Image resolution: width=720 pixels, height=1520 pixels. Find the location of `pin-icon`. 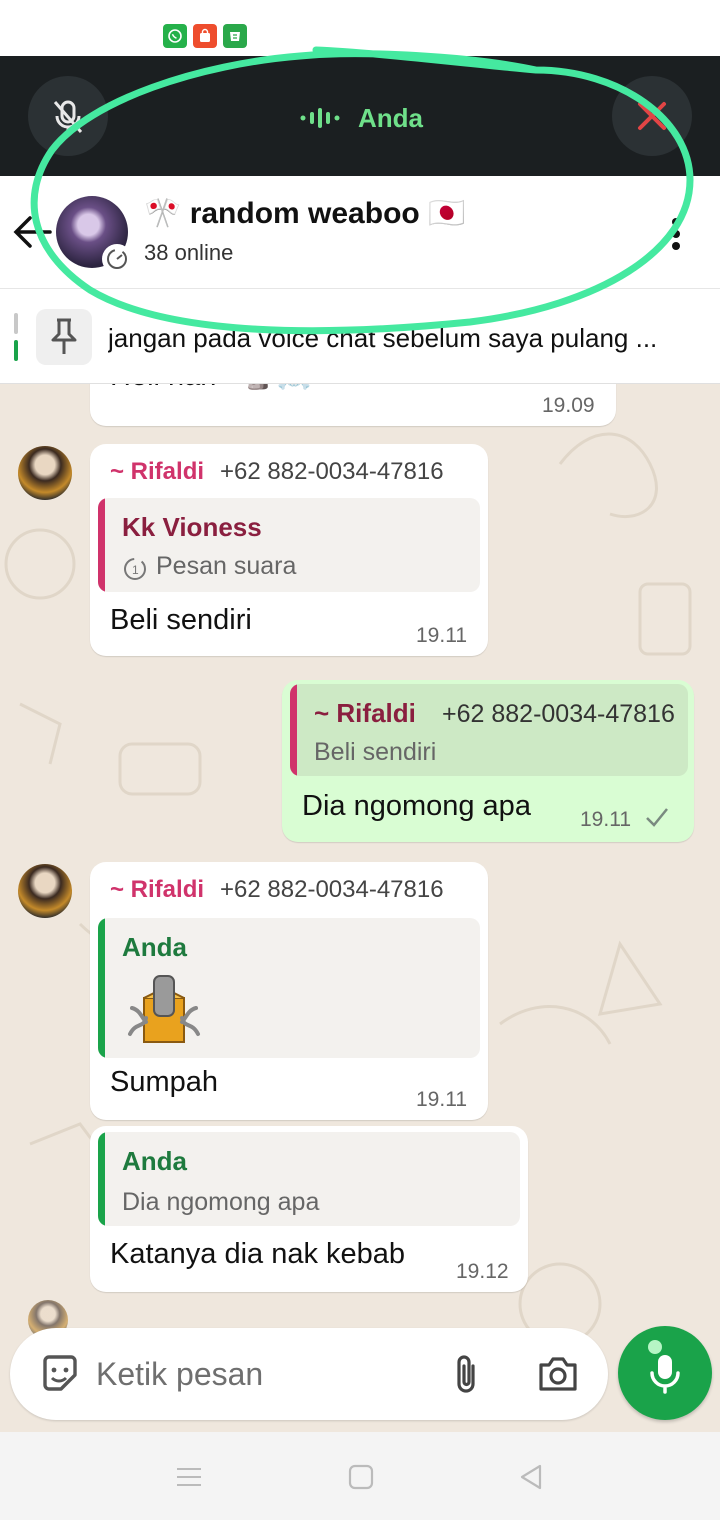

pin-icon is located at coordinates (64, 337).